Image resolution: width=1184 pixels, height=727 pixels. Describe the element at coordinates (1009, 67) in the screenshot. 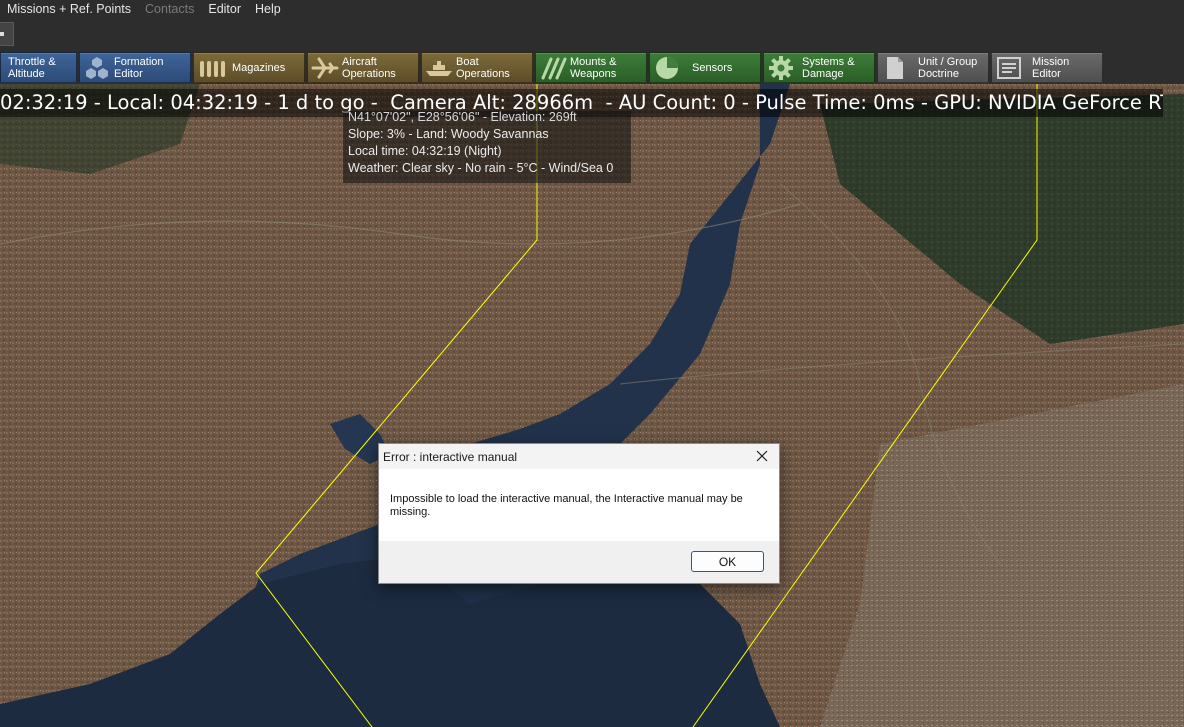

I see `mission-editor-icon` at that location.